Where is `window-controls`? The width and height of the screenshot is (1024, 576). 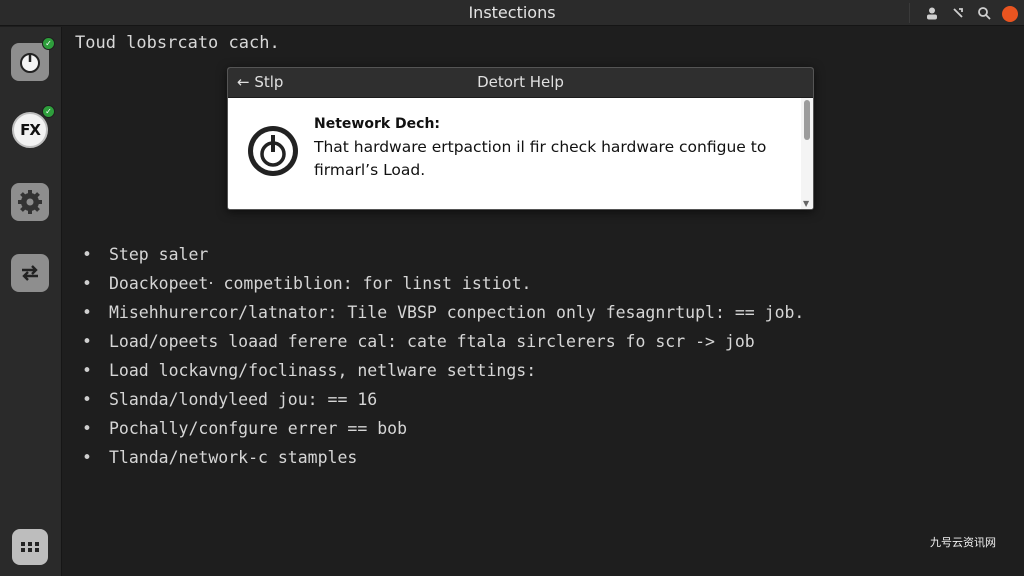 window-controls is located at coordinates (963, 13).